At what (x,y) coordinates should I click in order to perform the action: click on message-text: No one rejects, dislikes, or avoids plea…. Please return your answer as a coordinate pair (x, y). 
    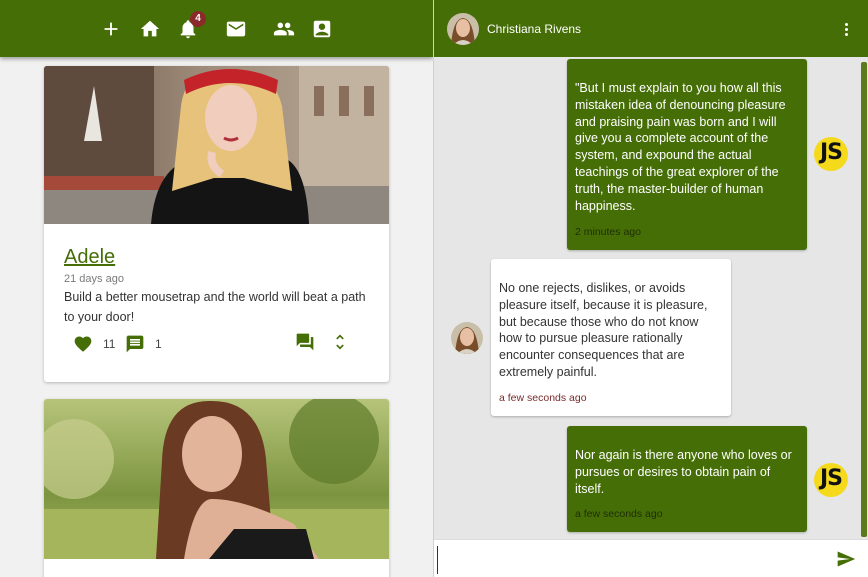
    Looking at the image, I should click on (603, 330).